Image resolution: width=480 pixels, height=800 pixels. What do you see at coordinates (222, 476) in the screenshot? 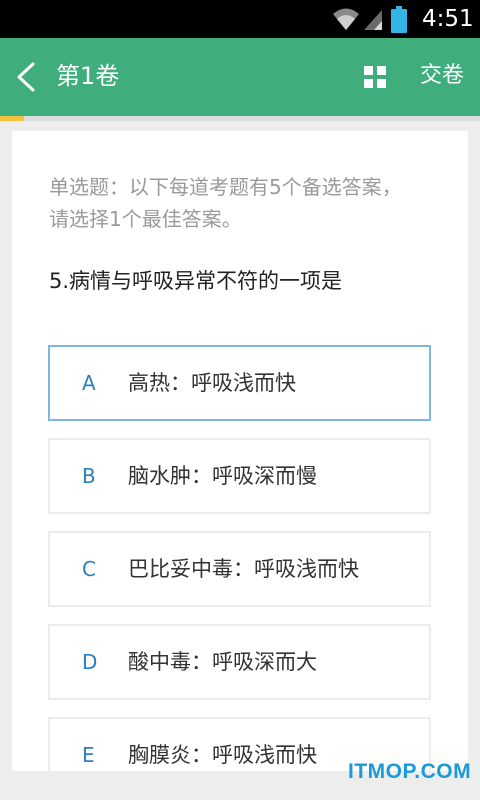
I see `option-text: 脑水肿：呼吸深而慢` at bounding box center [222, 476].